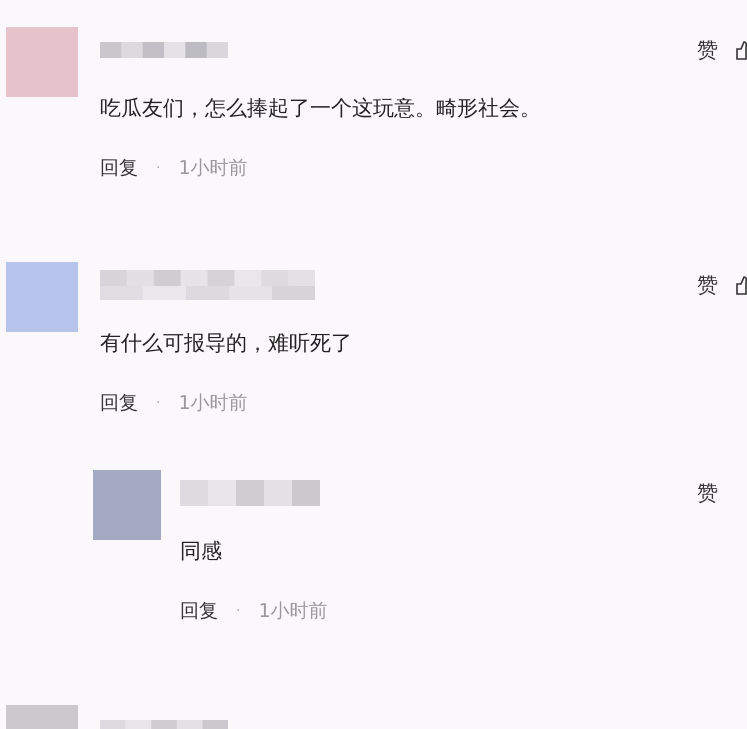  What do you see at coordinates (201, 551) in the screenshot?
I see `comment-text: 同感` at bounding box center [201, 551].